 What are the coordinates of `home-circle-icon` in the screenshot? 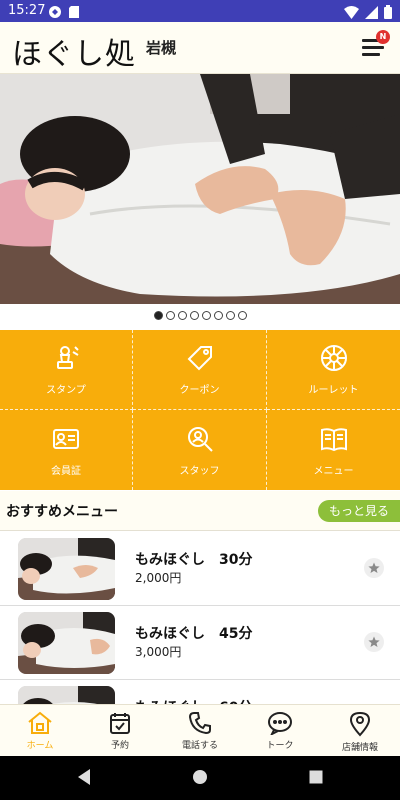 It's located at (200, 777).